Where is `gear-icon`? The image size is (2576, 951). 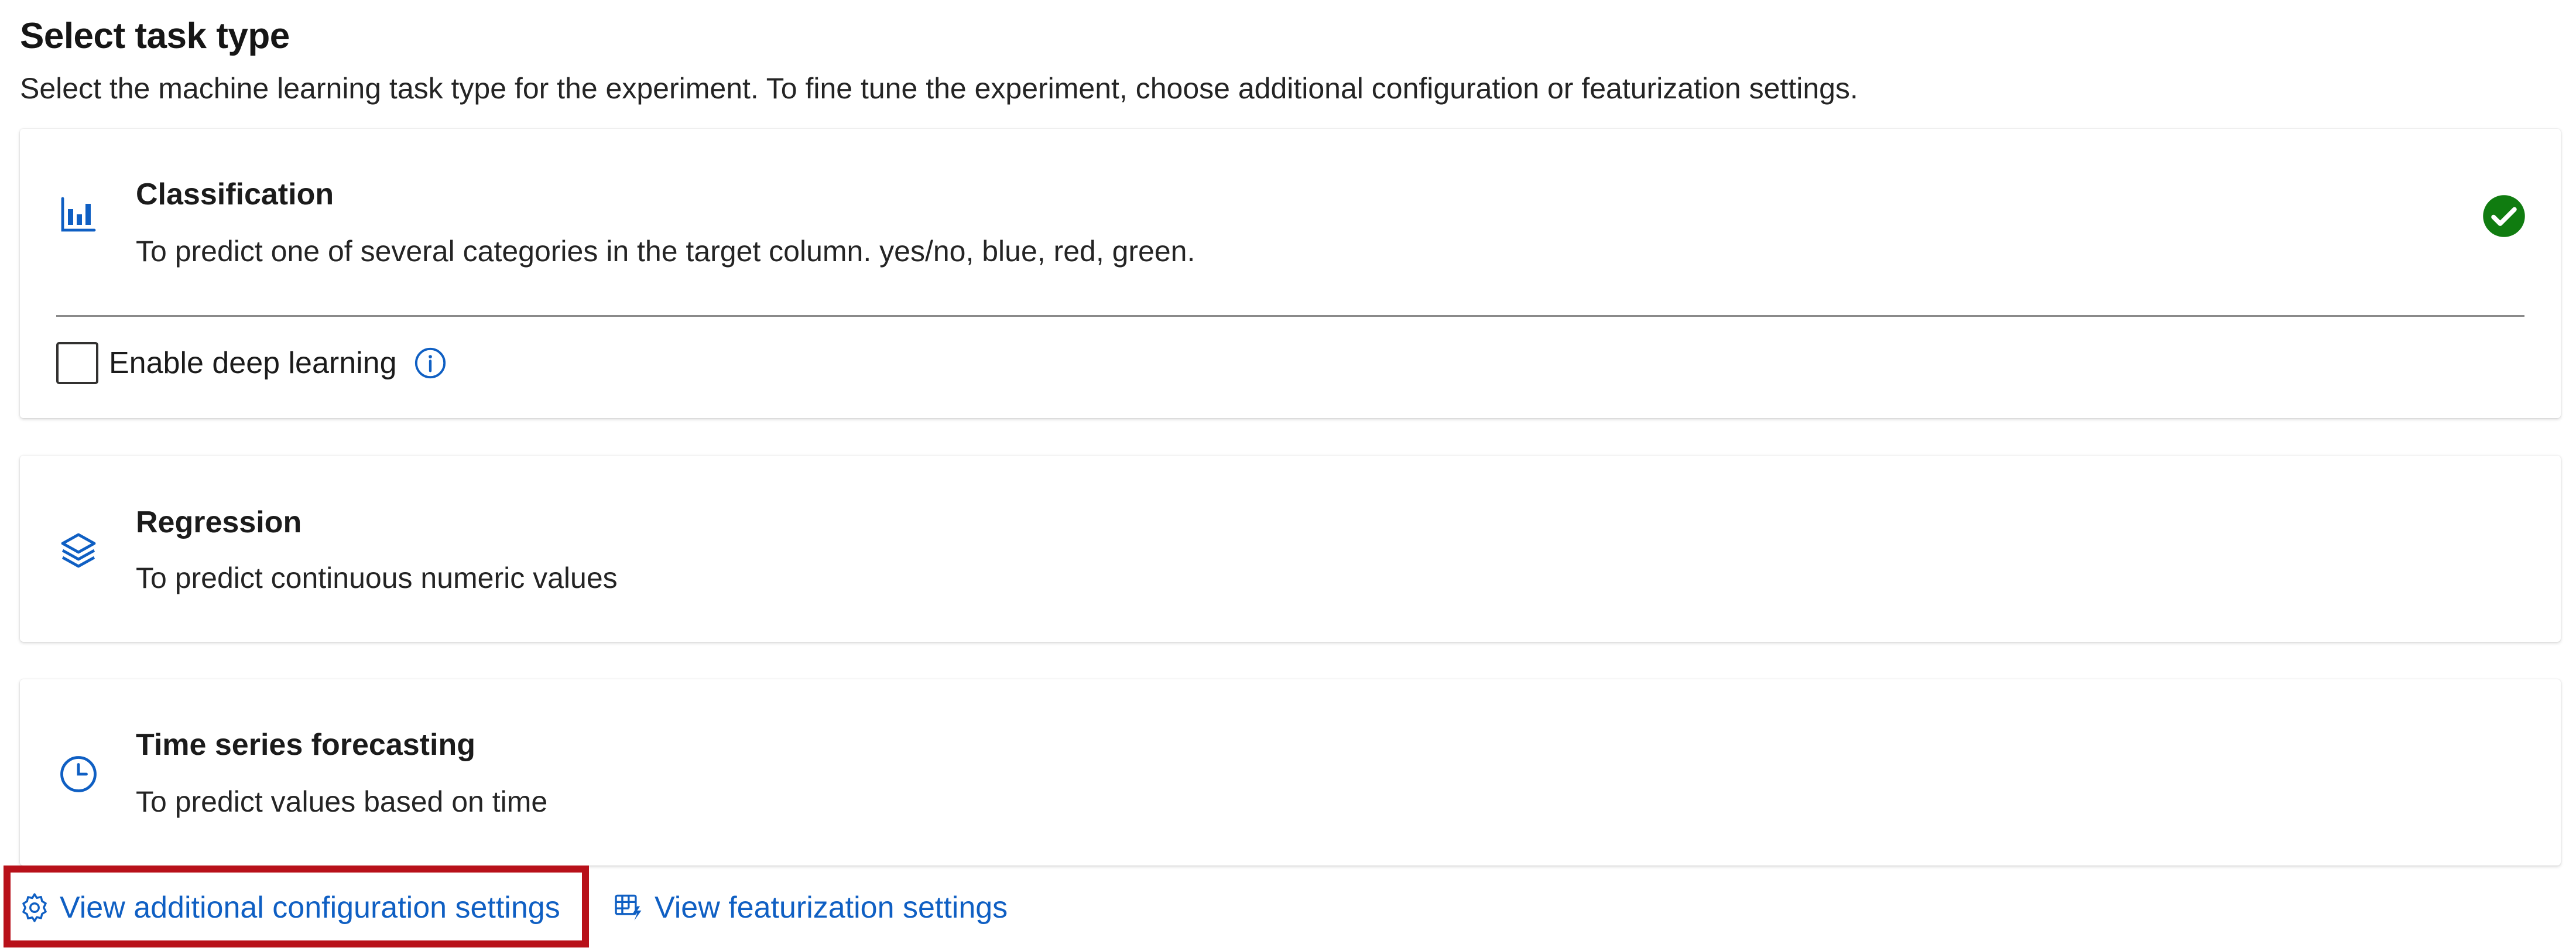
gear-icon is located at coordinates (34, 908).